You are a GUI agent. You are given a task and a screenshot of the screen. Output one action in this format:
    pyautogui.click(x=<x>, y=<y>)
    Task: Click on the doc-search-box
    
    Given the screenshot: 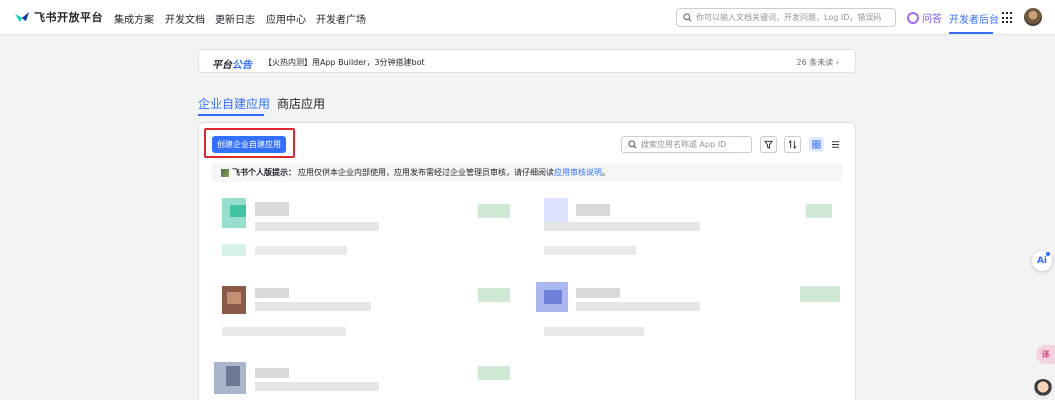 What is the action you would take?
    pyautogui.click(x=786, y=17)
    